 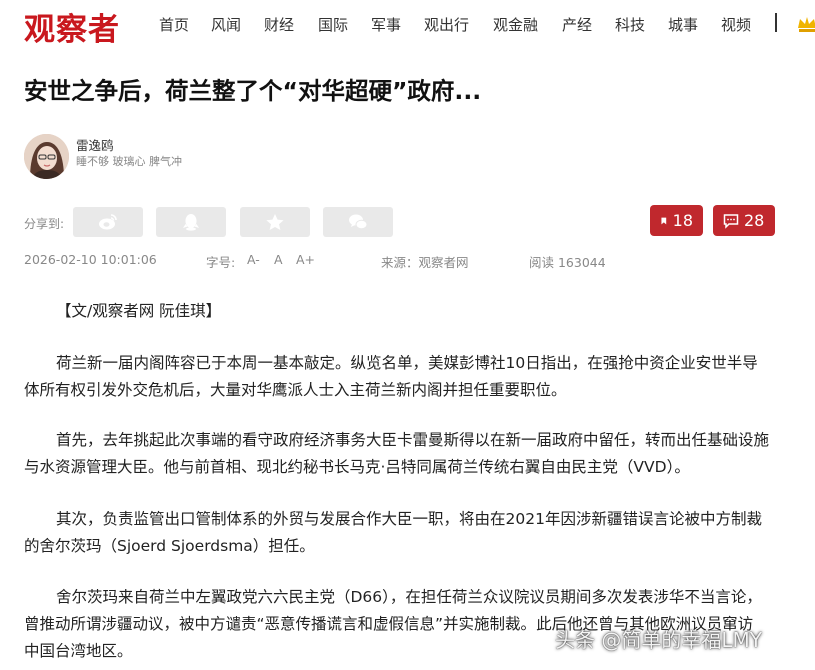 What do you see at coordinates (72, 26) in the screenshot?
I see `site-logo: 观察者` at bounding box center [72, 26].